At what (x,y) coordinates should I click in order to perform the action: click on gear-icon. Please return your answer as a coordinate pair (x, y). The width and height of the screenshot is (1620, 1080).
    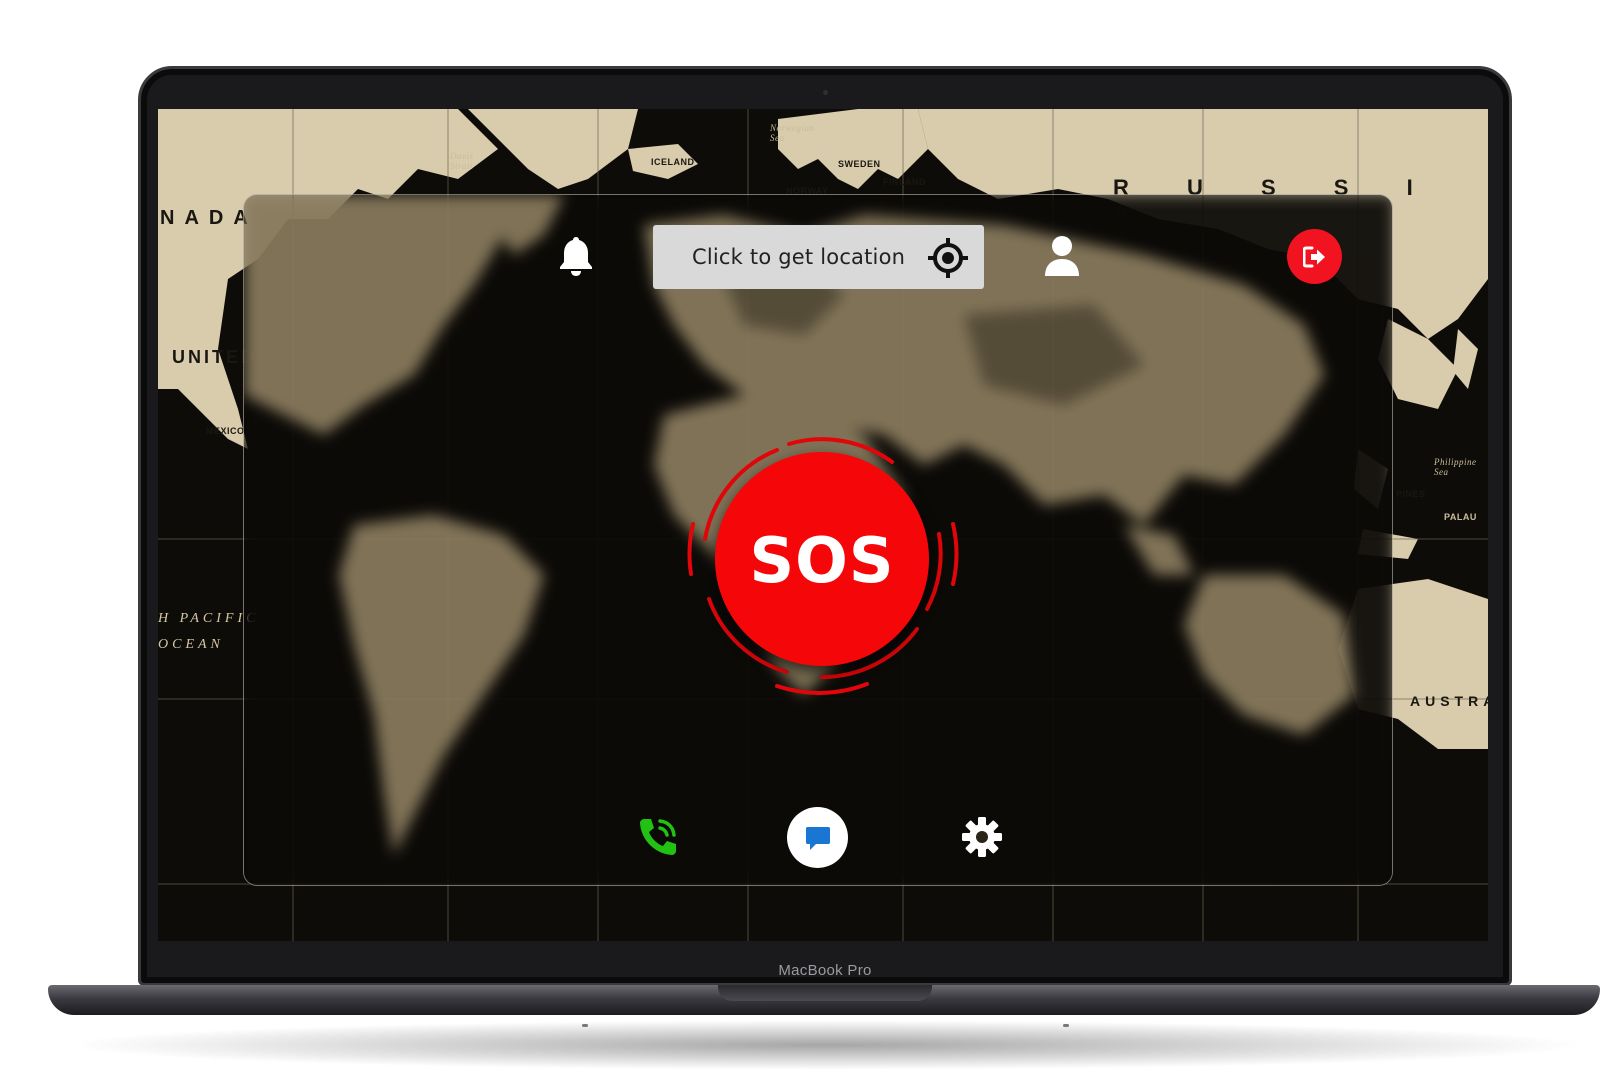
    Looking at the image, I should click on (982, 837).